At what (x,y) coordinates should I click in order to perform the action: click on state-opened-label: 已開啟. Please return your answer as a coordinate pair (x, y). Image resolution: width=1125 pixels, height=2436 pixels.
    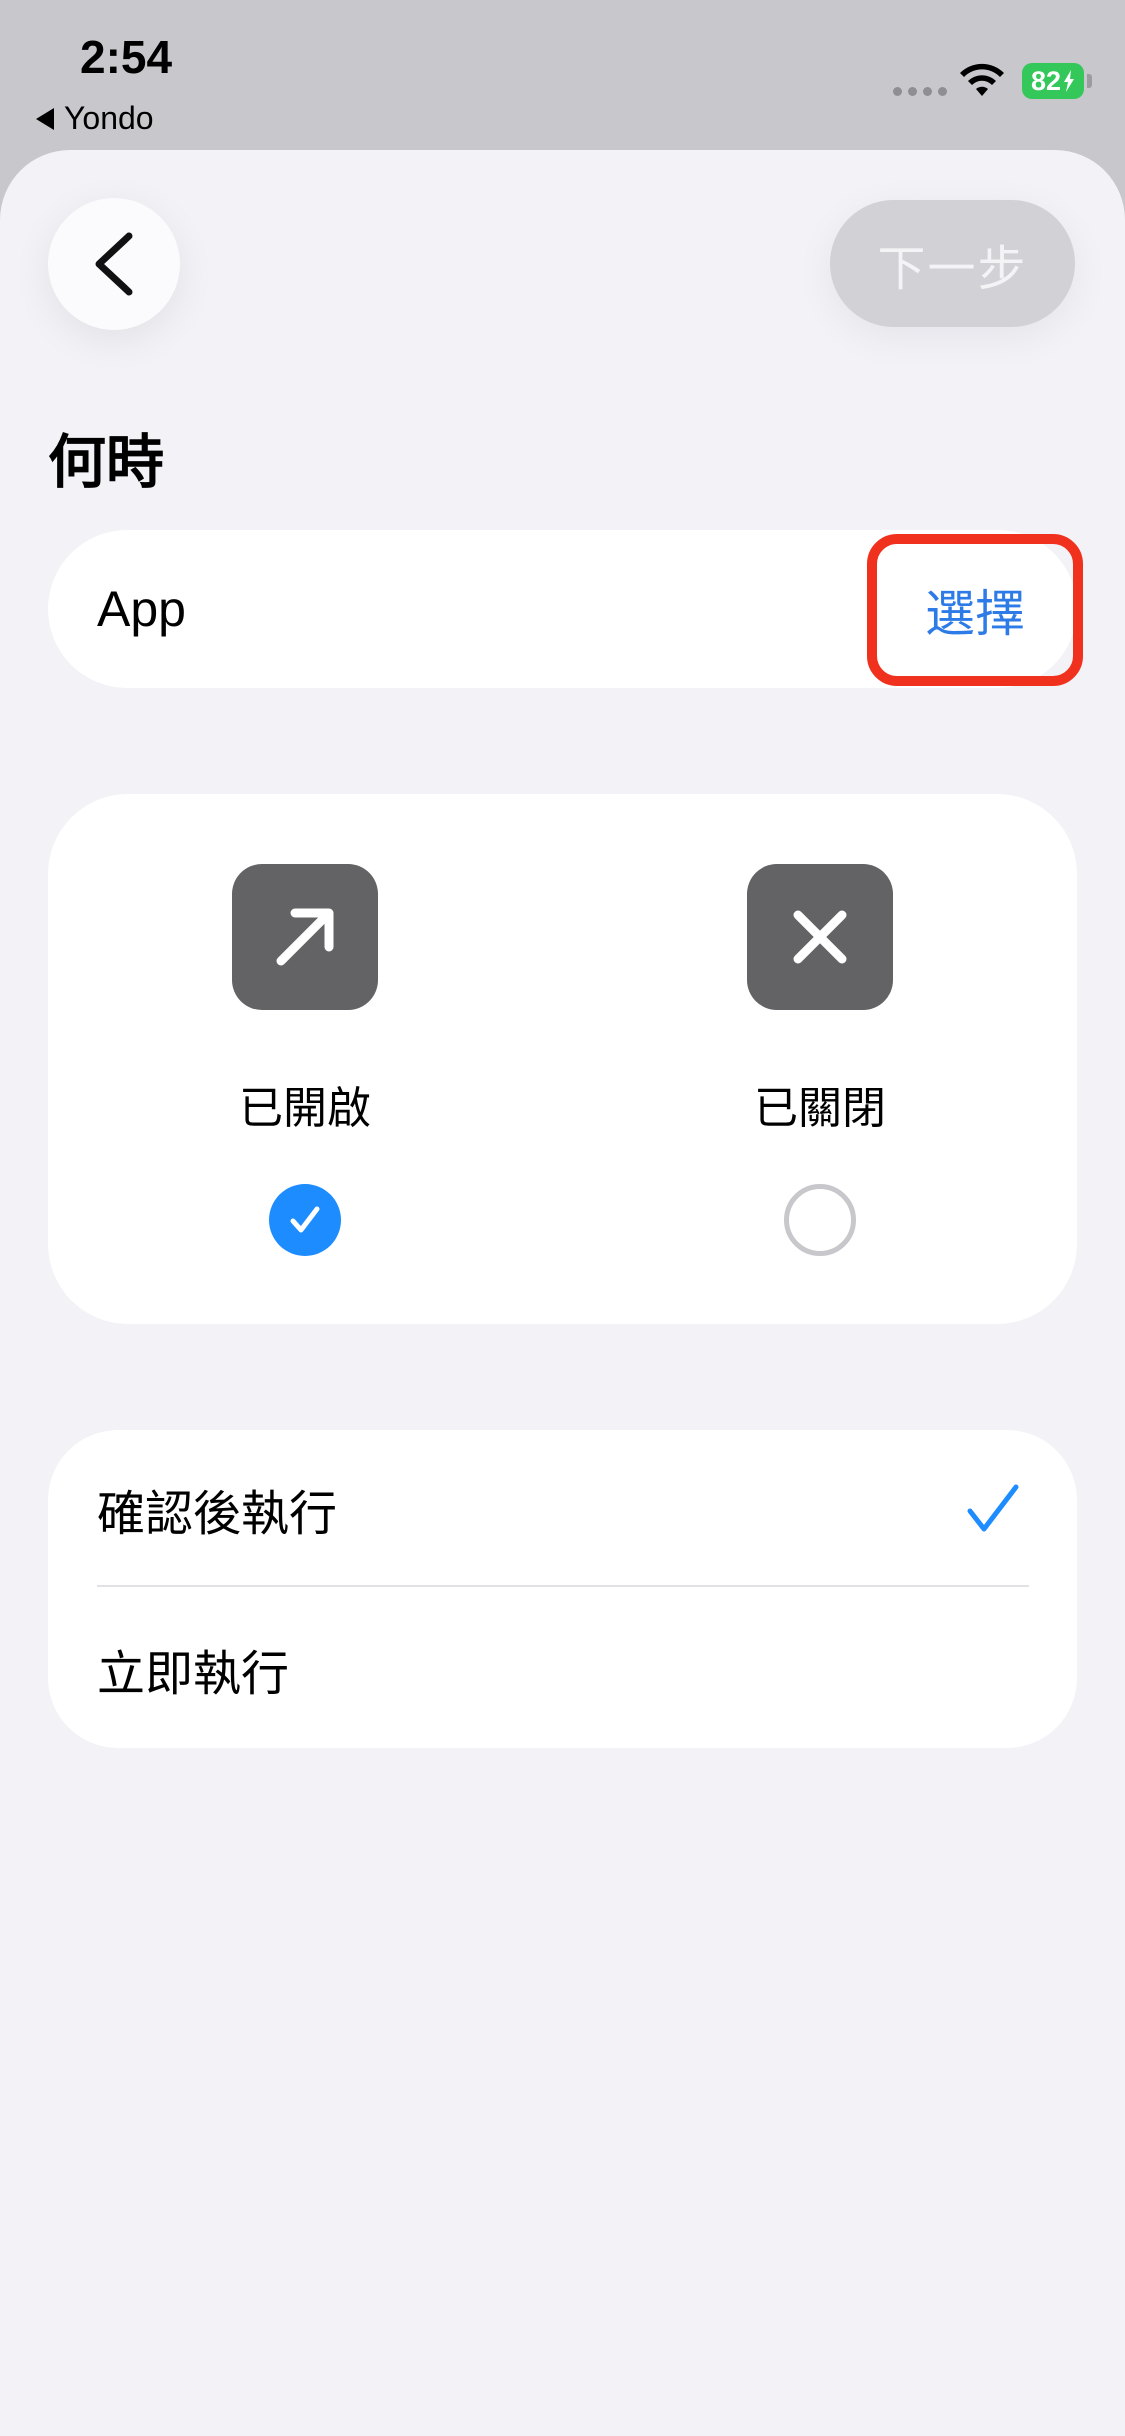
    Looking at the image, I should click on (305, 1108).